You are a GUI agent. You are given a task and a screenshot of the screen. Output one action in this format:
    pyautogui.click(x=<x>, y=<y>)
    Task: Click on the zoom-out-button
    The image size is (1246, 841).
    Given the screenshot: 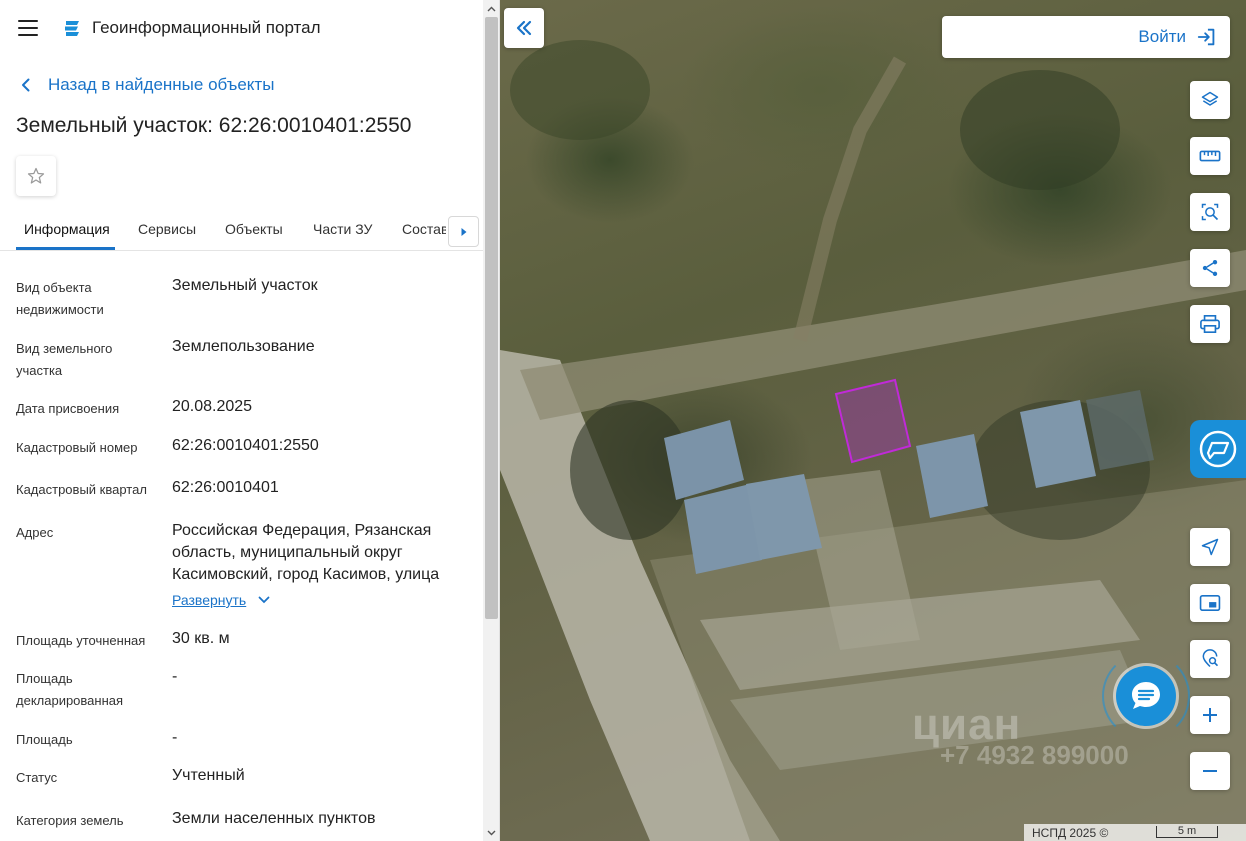 What is the action you would take?
    pyautogui.click(x=1210, y=771)
    